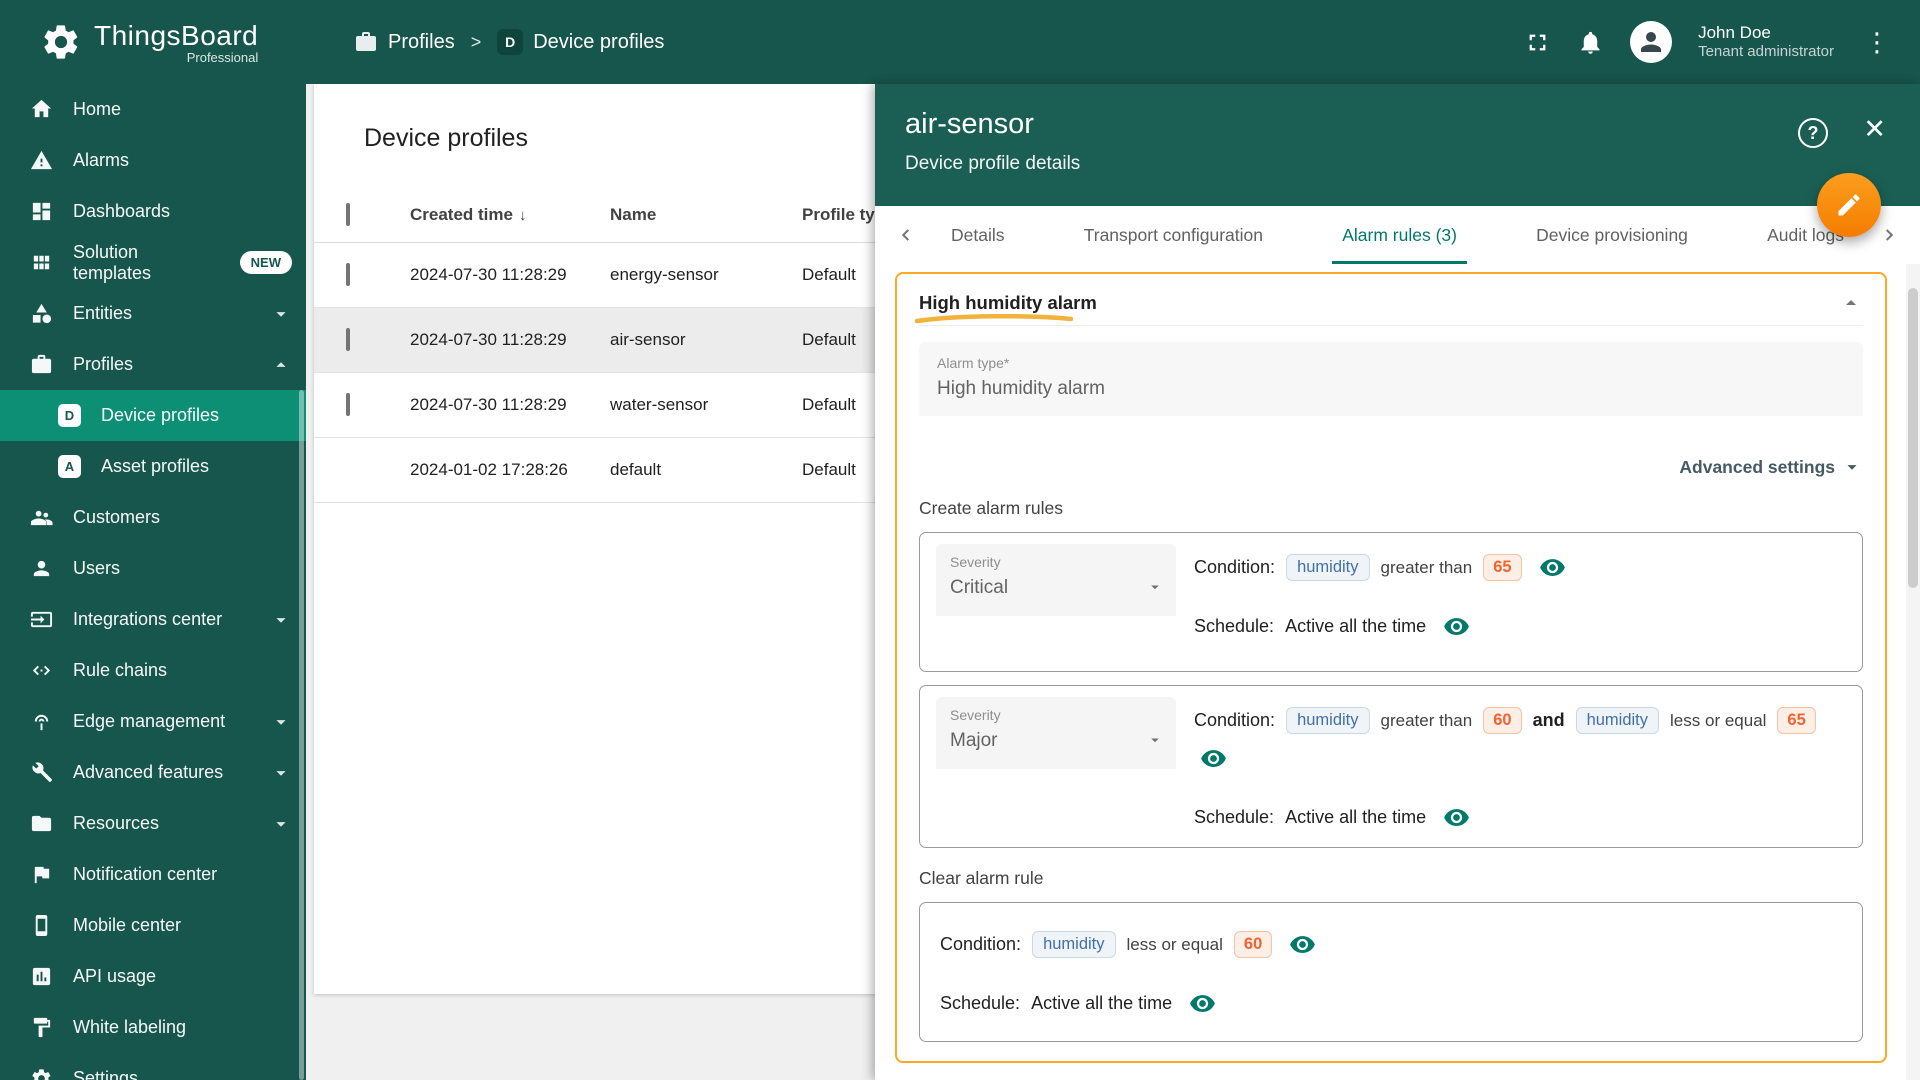 The image size is (1920, 1080). Describe the element at coordinates (1813, 133) in the screenshot. I see `help-icon: ?` at that location.